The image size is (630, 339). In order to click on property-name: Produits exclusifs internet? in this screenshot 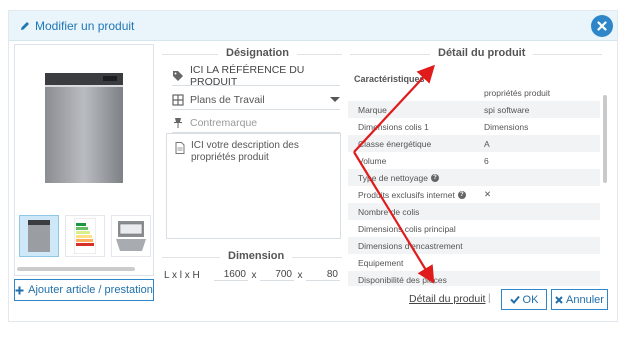, I will do `click(412, 195)`.